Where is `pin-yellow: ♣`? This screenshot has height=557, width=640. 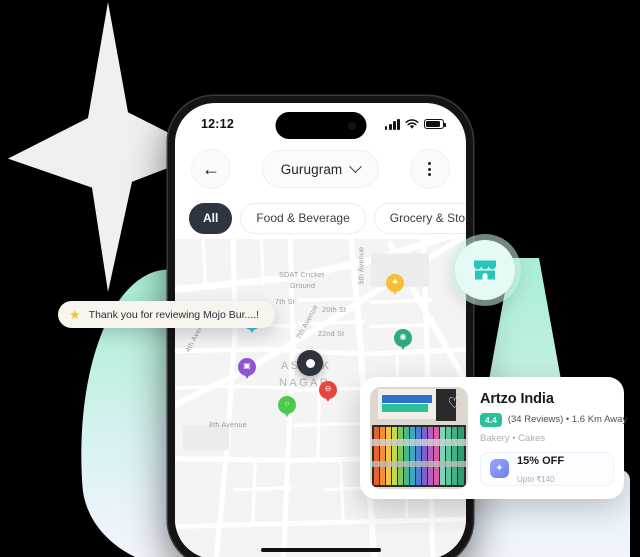
pin-yellow: ♣ is located at coordinates (395, 285).